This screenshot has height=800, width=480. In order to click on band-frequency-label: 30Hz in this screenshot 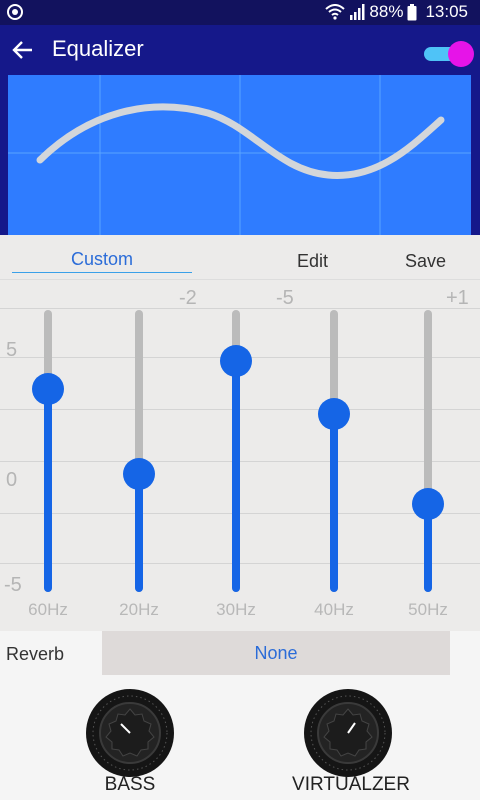, I will do `click(236, 609)`.